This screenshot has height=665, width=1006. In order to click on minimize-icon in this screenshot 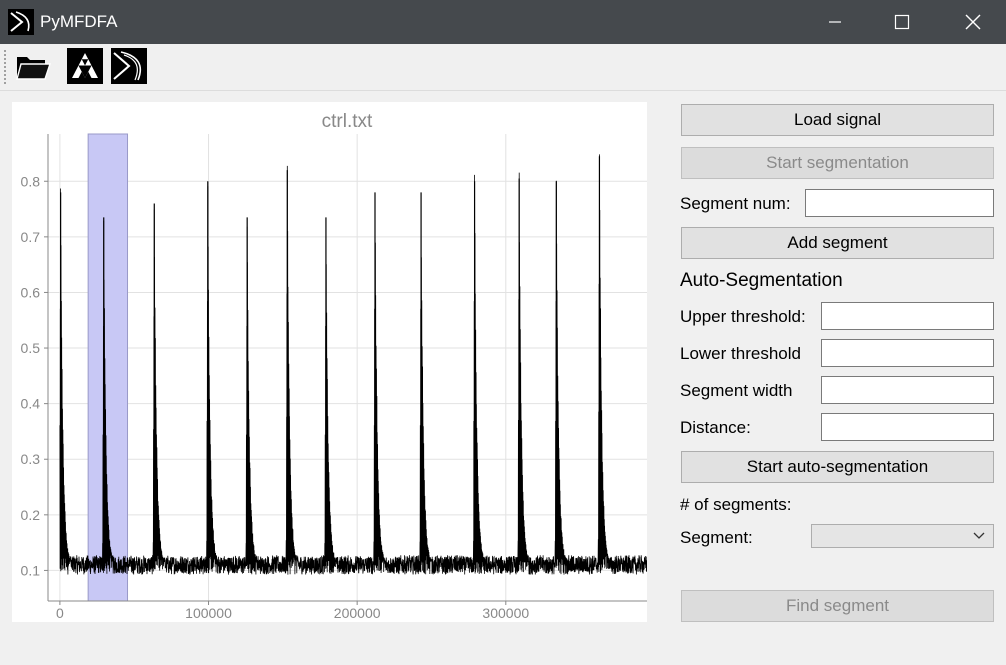, I will do `click(835, 22)`.